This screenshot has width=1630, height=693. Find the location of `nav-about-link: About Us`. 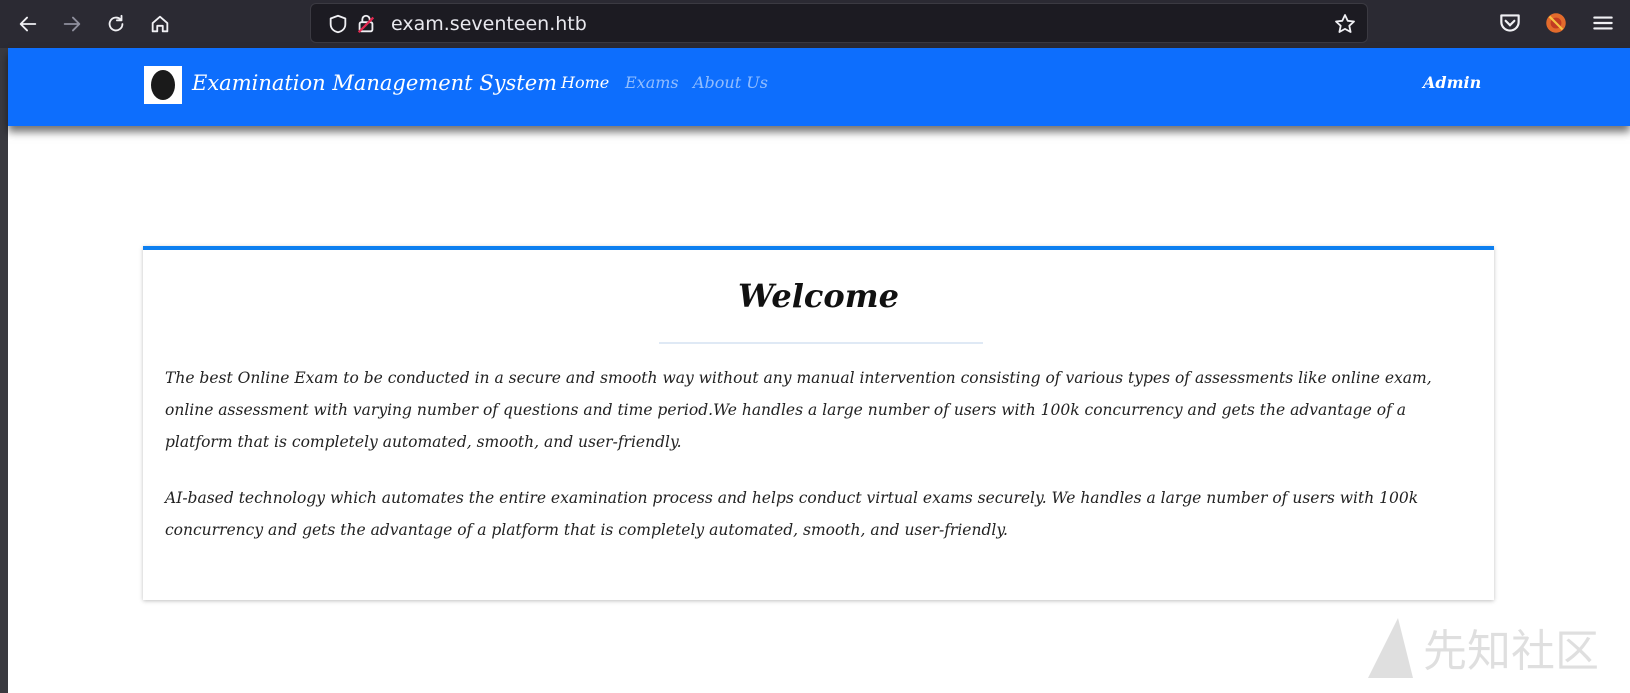

nav-about-link: About Us is located at coordinates (730, 83).